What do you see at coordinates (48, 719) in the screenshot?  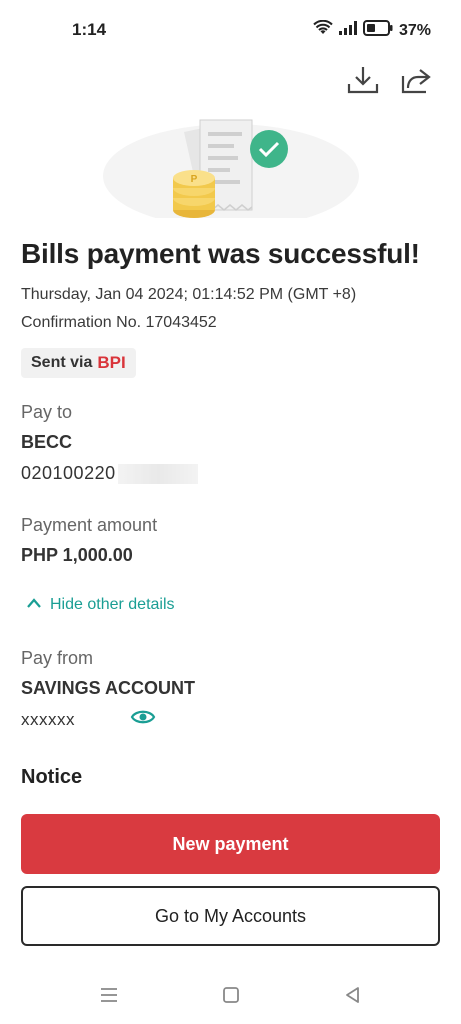 I see `masked-account-number: xxxxxx` at bounding box center [48, 719].